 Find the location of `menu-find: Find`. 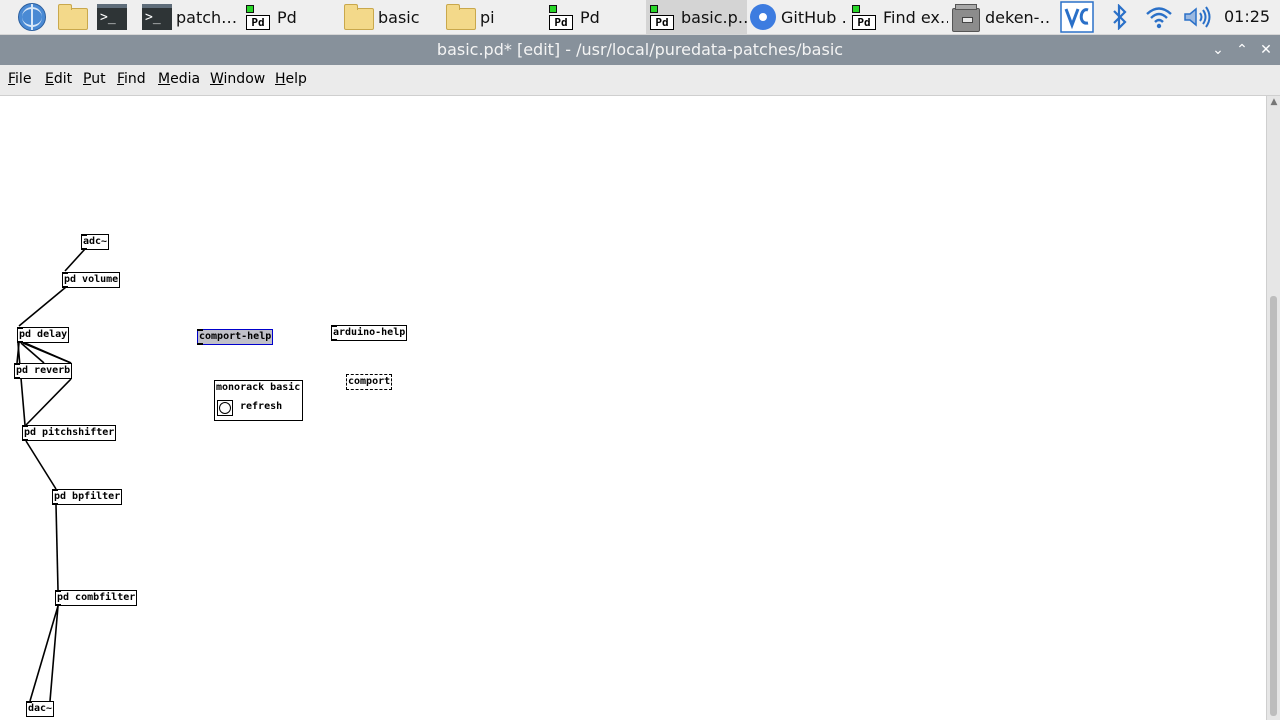

menu-find: Find is located at coordinates (131, 79).